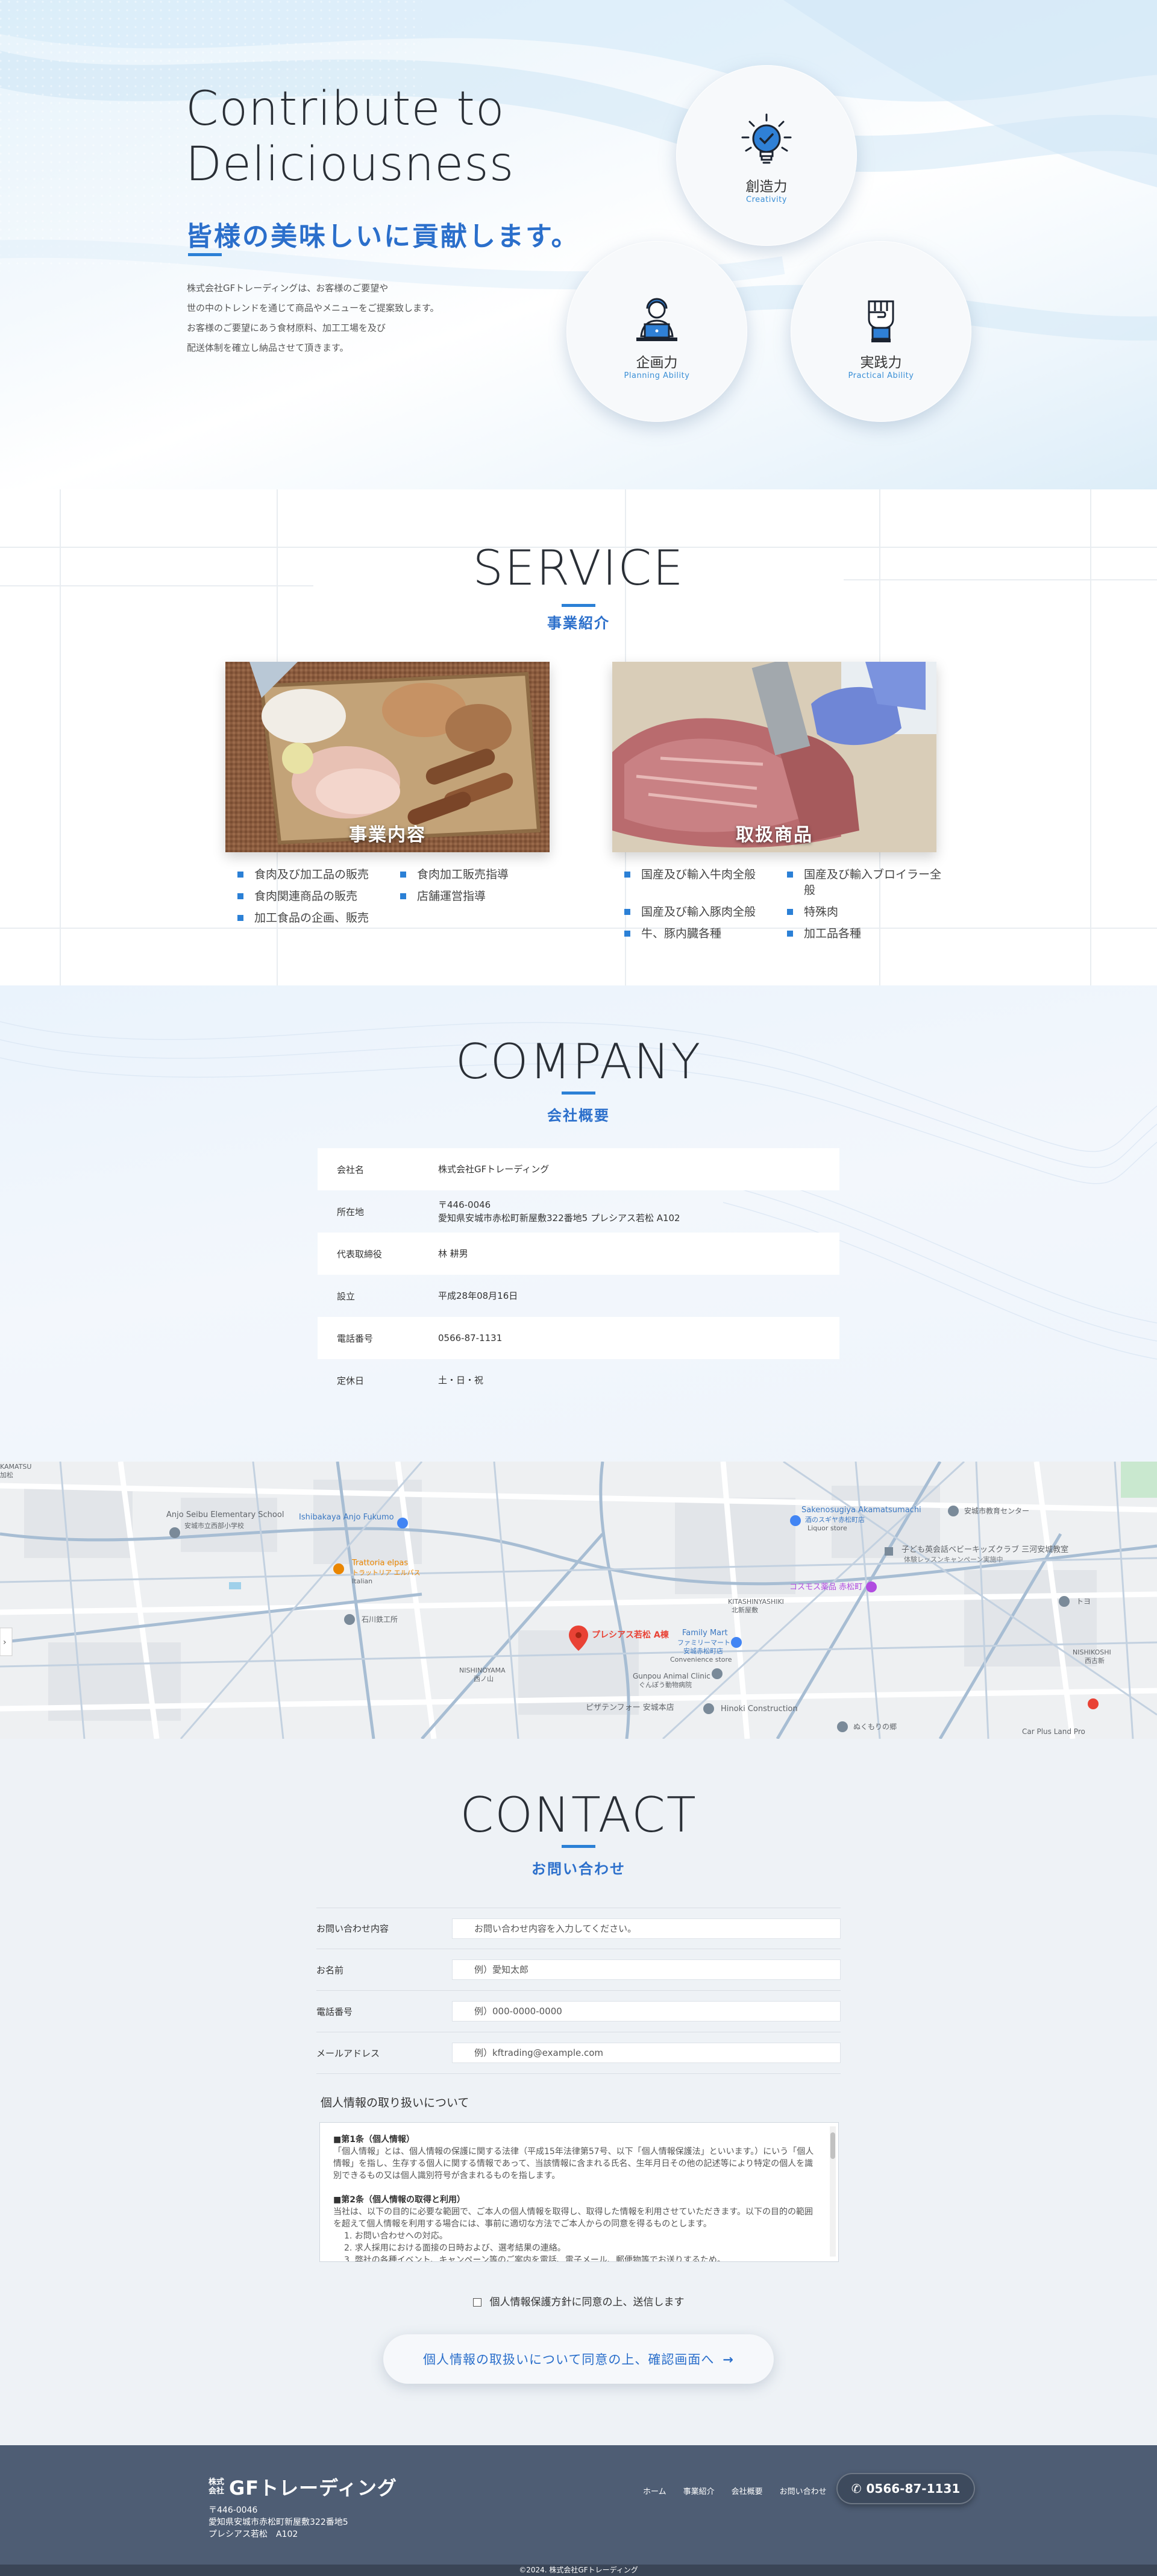 Image resolution: width=1157 pixels, height=2576 pixels. I want to click on email-input, so click(646, 2053).